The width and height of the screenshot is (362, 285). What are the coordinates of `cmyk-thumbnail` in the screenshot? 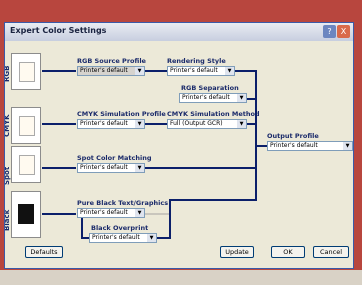 It's located at (26, 125).